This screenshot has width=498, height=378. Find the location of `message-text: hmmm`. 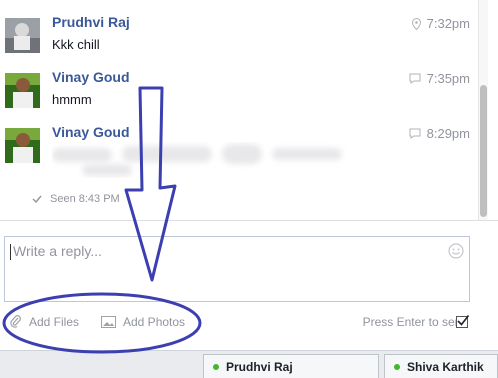

message-text: hmmm is located at coordinates (72, 99).